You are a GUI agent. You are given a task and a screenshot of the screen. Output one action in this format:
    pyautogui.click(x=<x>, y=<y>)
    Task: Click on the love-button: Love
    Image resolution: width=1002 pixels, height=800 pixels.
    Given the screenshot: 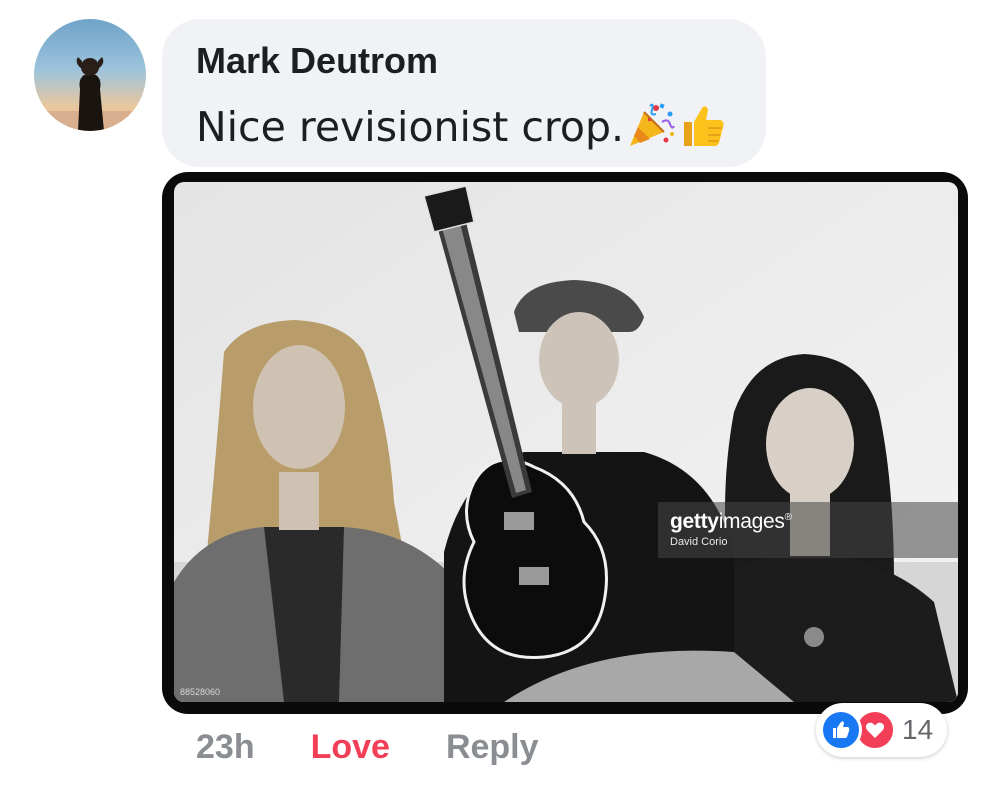 What is the action you would take?
    pyautogui.click(x=350, y=747)
    